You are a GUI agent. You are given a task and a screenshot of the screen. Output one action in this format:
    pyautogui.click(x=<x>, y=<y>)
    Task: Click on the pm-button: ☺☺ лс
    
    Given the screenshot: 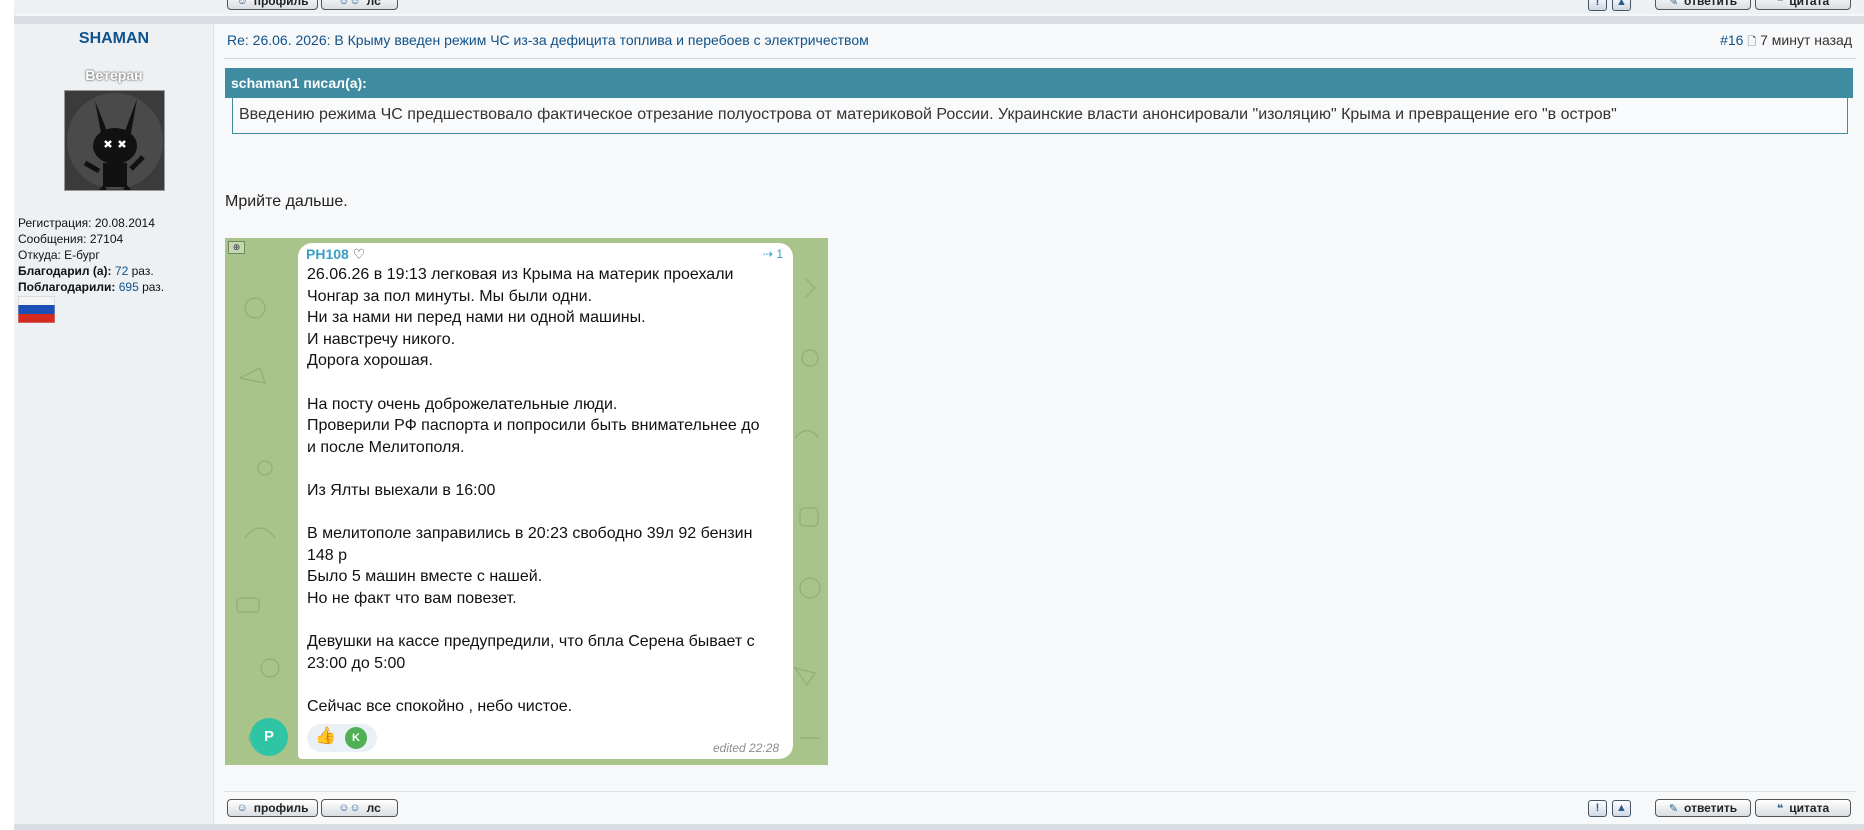 What is the action you would take?
    pyautogui.click(x=359, y=808)
    